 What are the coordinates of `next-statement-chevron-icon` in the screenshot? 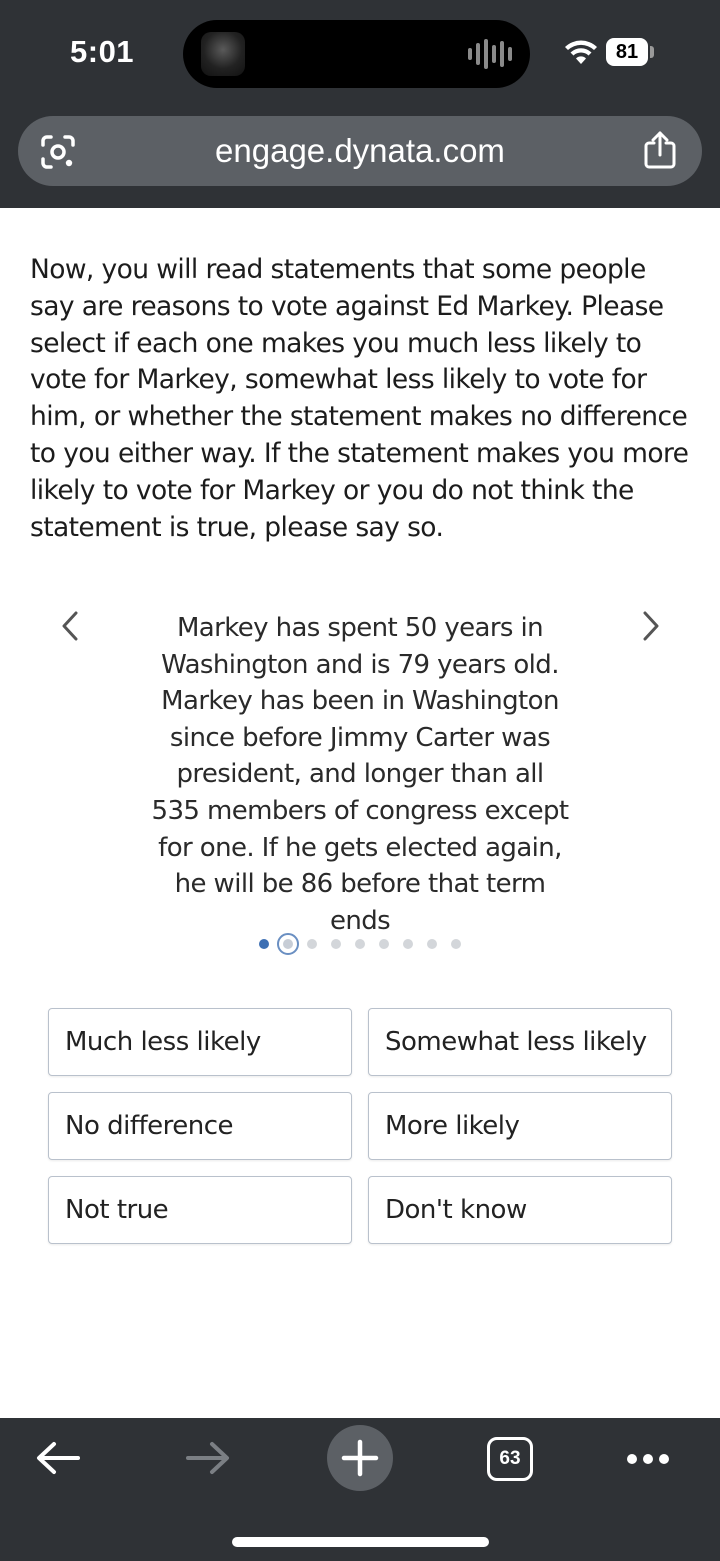 It's located at (651, 626).